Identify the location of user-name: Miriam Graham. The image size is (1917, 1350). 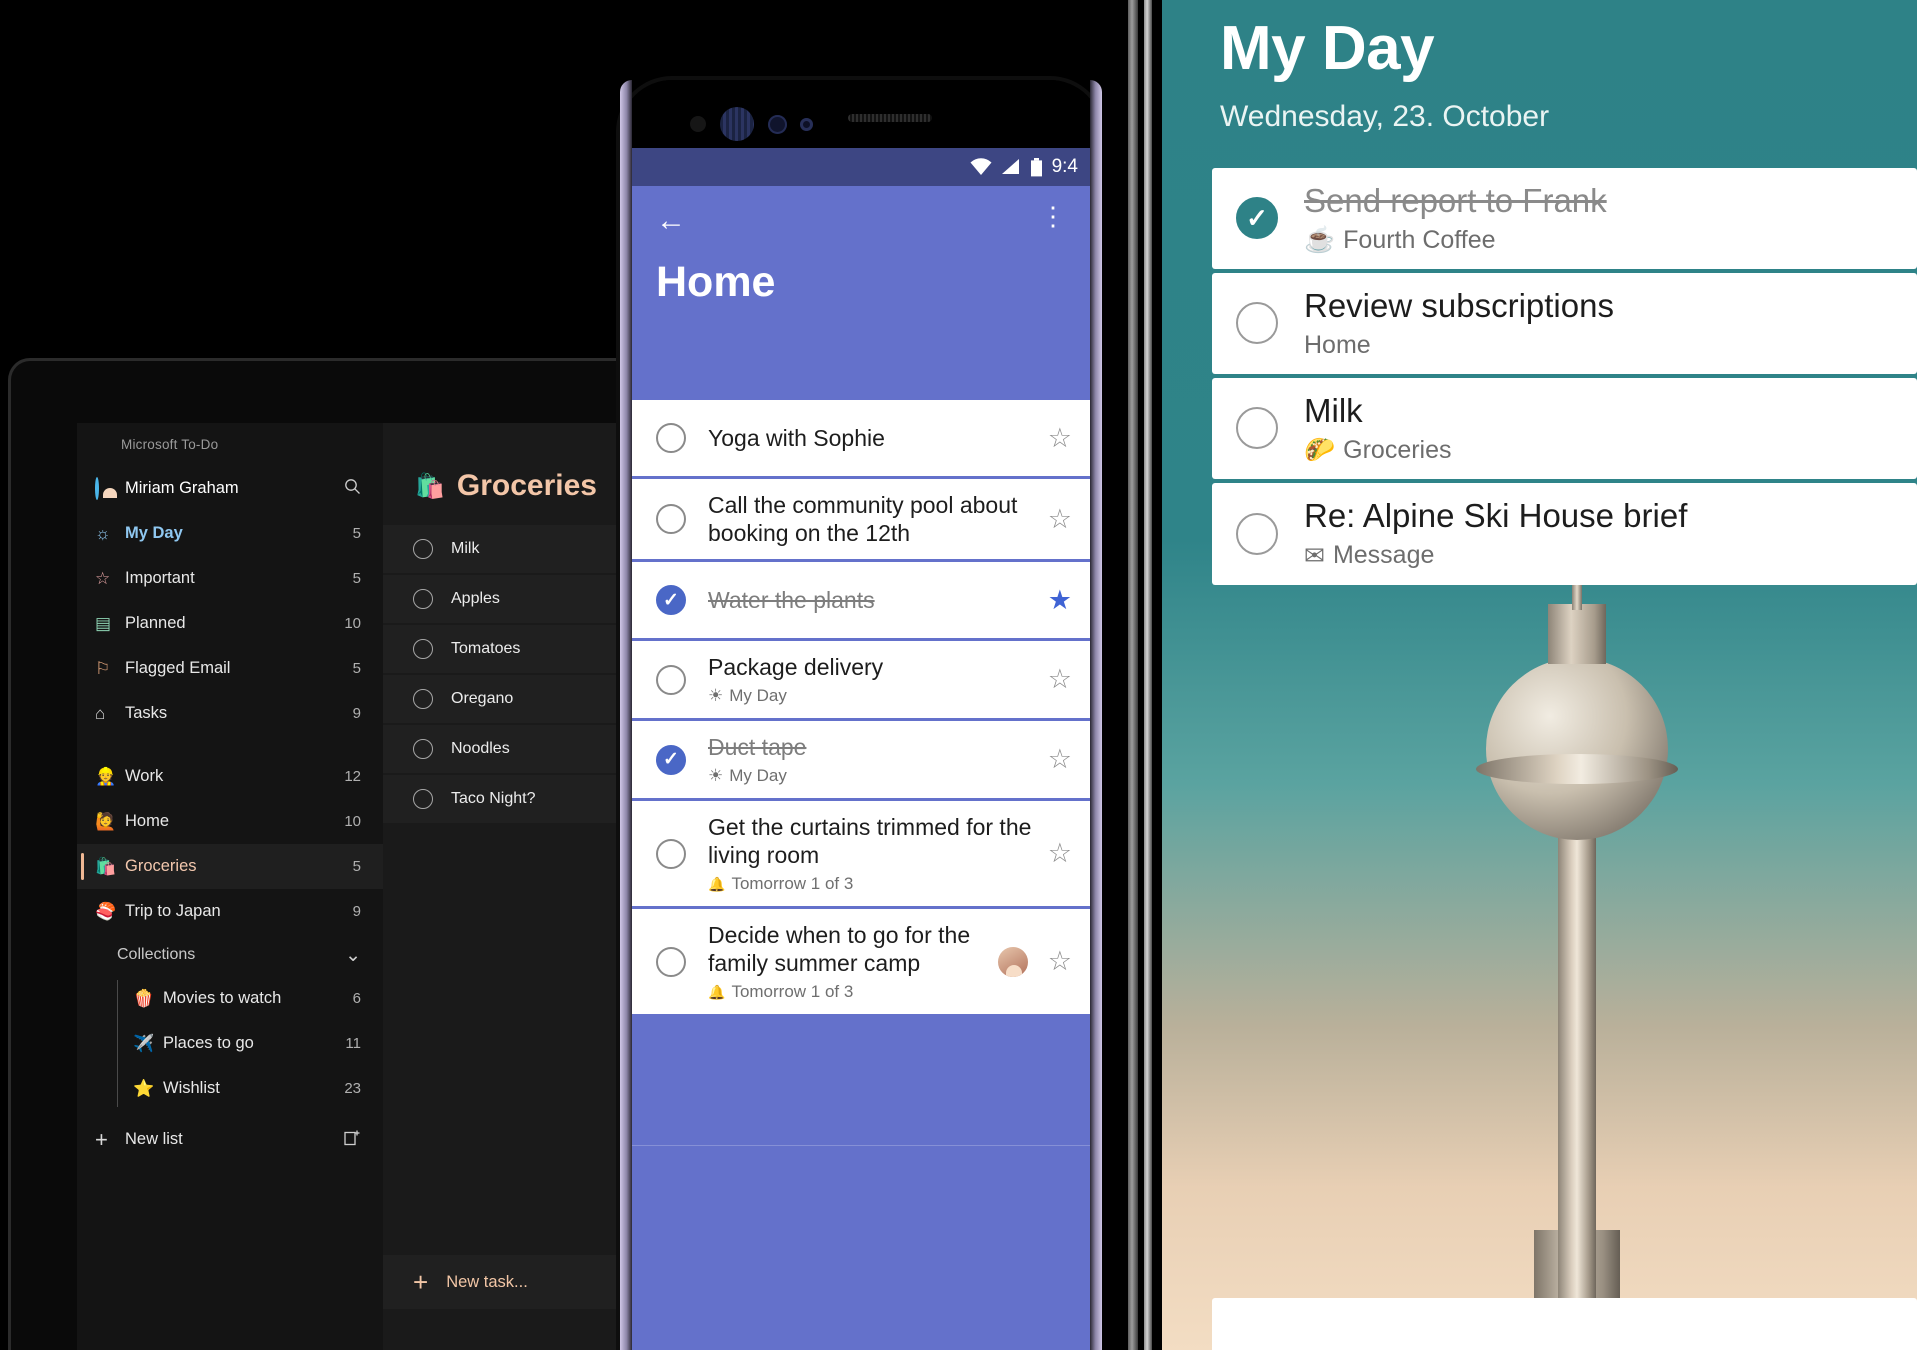
(182, 488).